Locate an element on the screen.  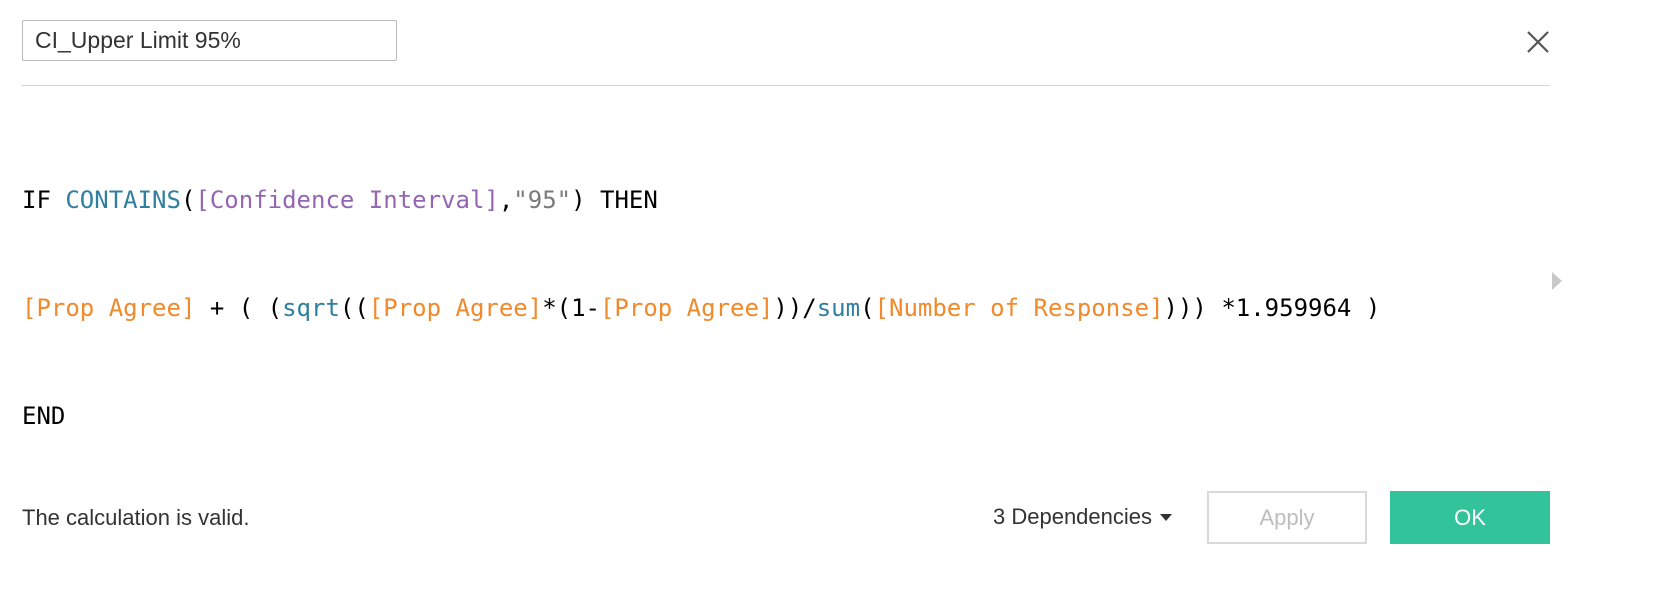
formula-token: IF is located at coordinates (36, 200).